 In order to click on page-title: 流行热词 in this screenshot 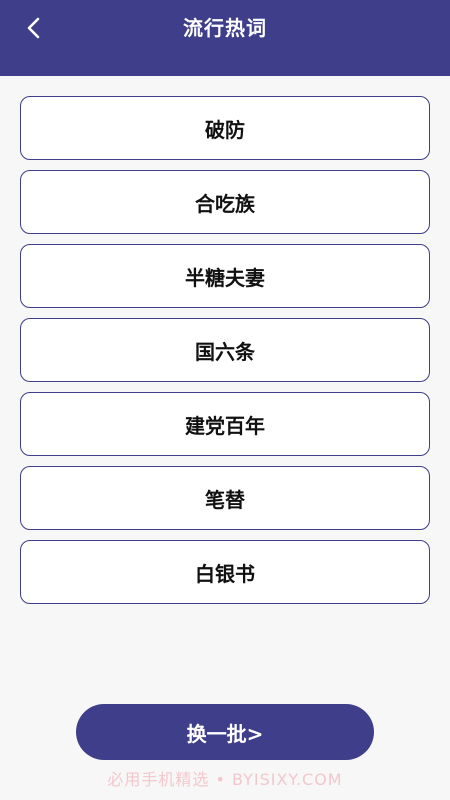, I will do `click(225, 28)`.